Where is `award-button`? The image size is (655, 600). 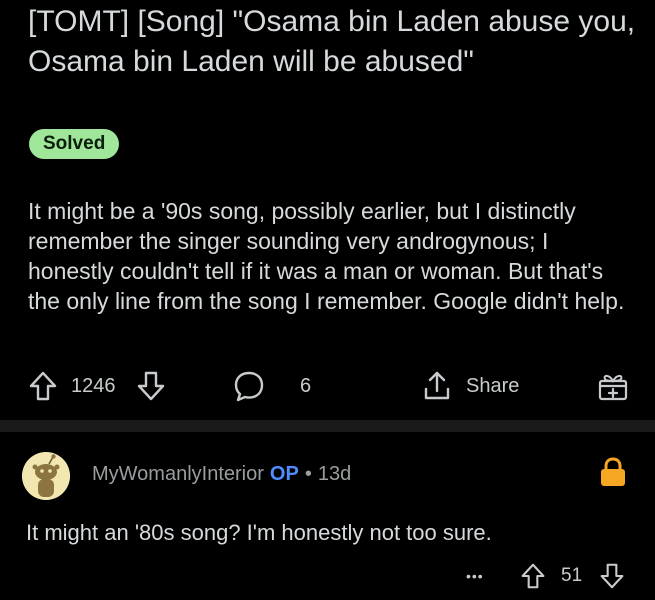 award-button is located at coordinates (613, 386).